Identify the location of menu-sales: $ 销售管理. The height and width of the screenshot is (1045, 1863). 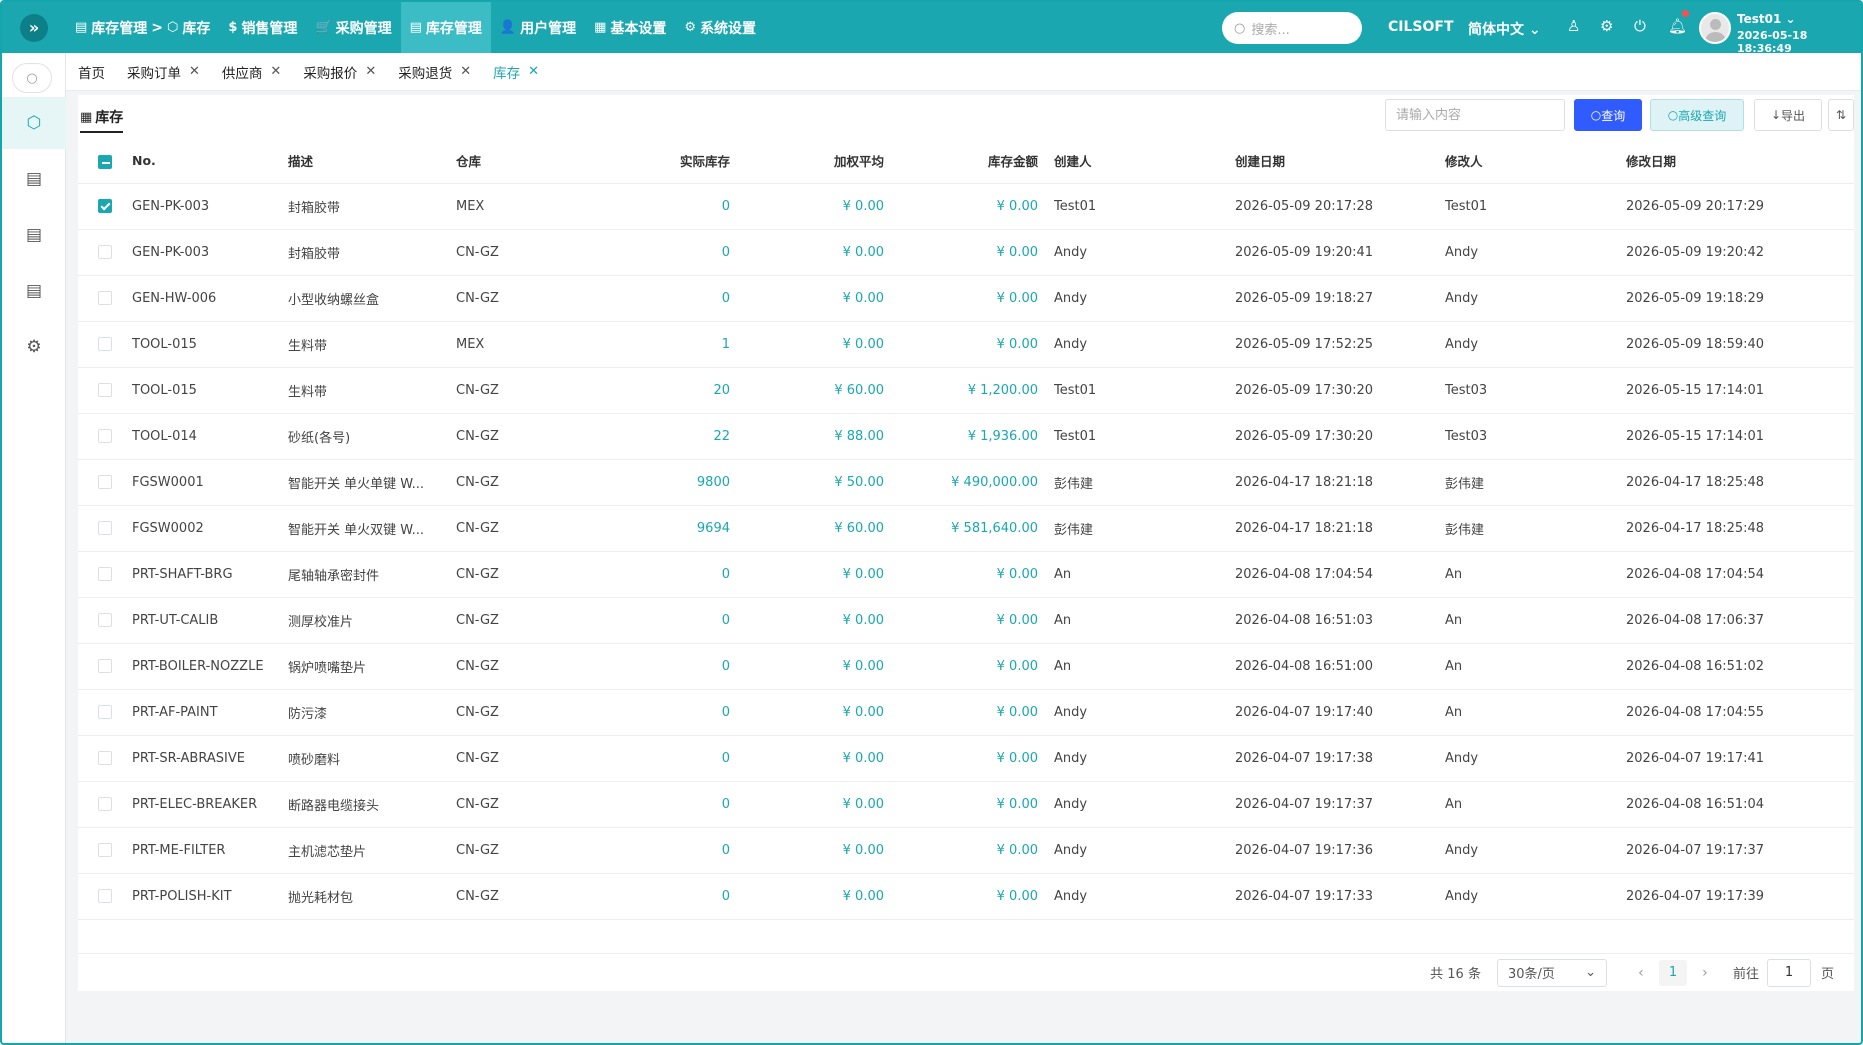
(262, 27).